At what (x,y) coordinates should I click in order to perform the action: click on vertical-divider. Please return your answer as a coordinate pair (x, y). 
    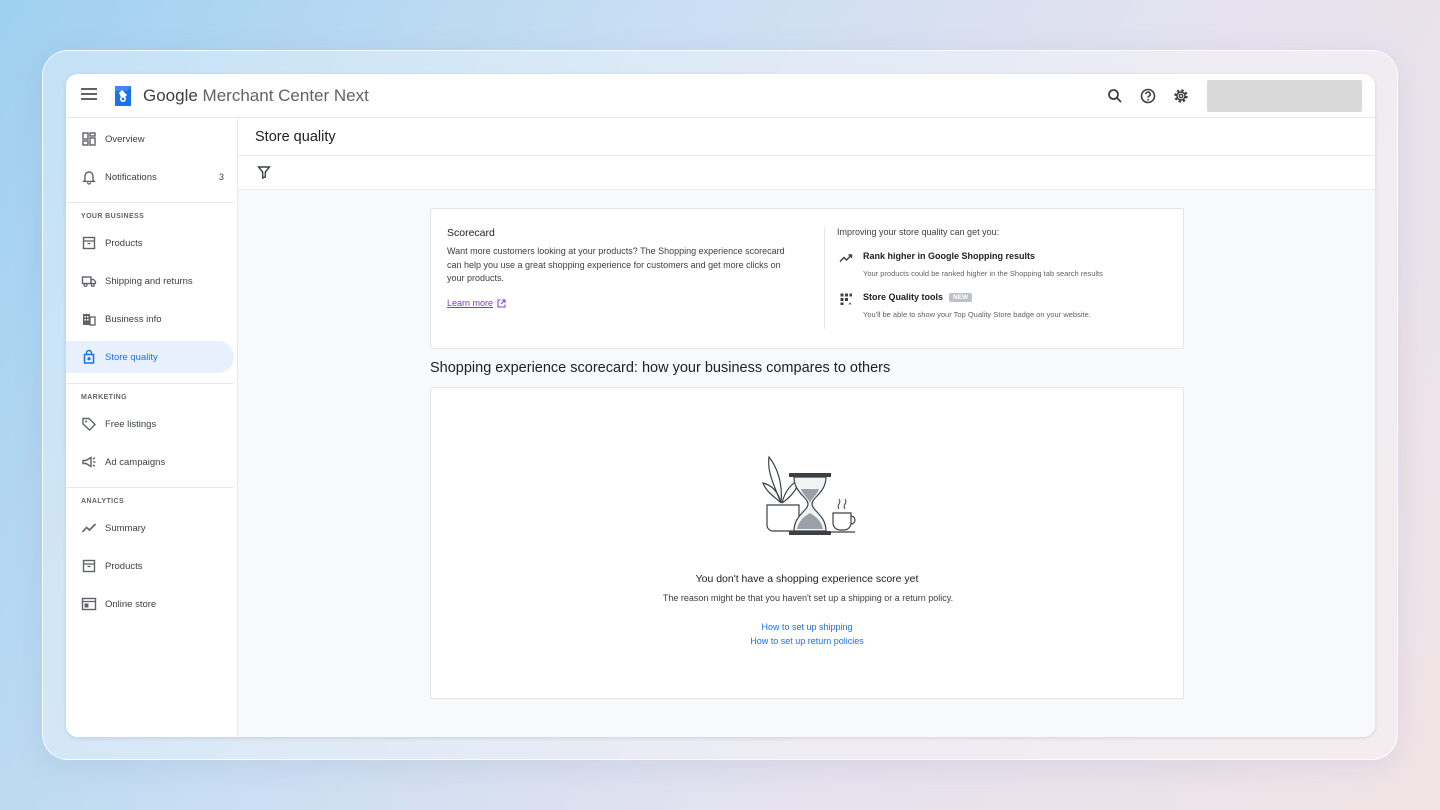
    Looking at the image, I should click on (824, 278).